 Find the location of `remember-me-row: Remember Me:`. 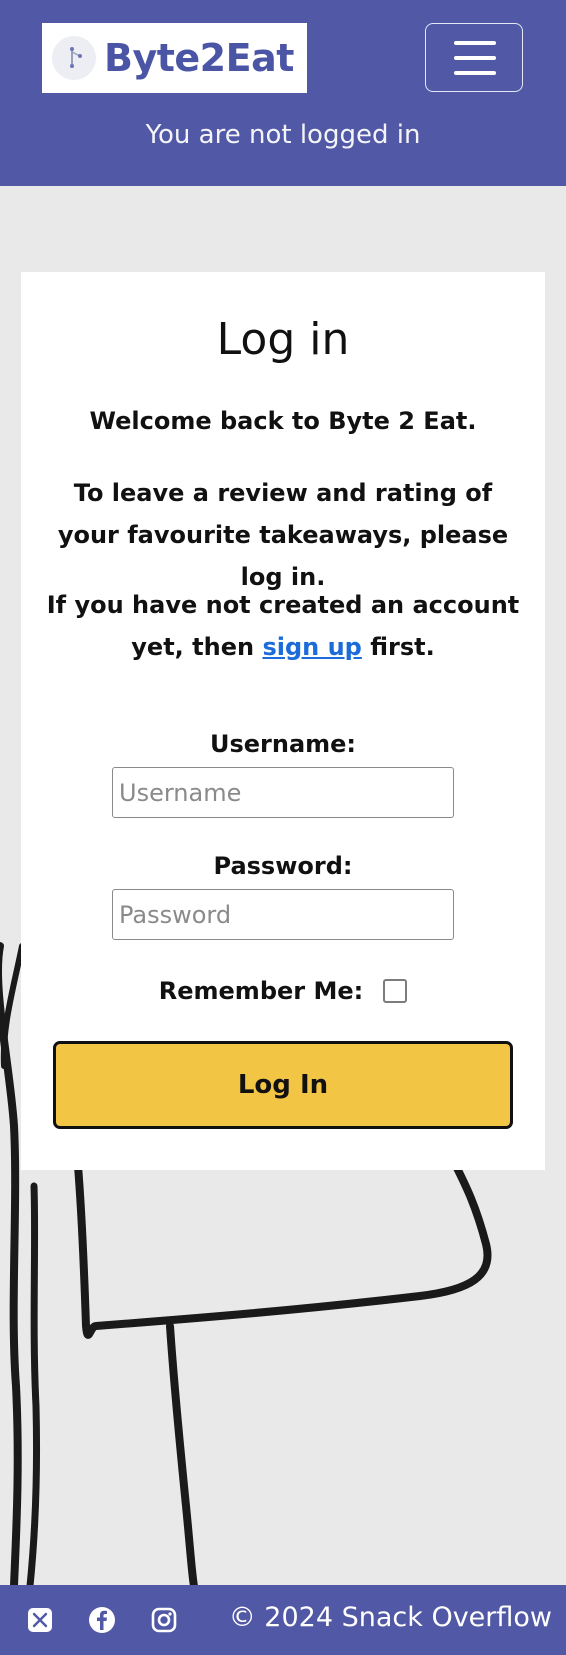

remember-me-row: Remember Me: is located at coordinates (283, 991).